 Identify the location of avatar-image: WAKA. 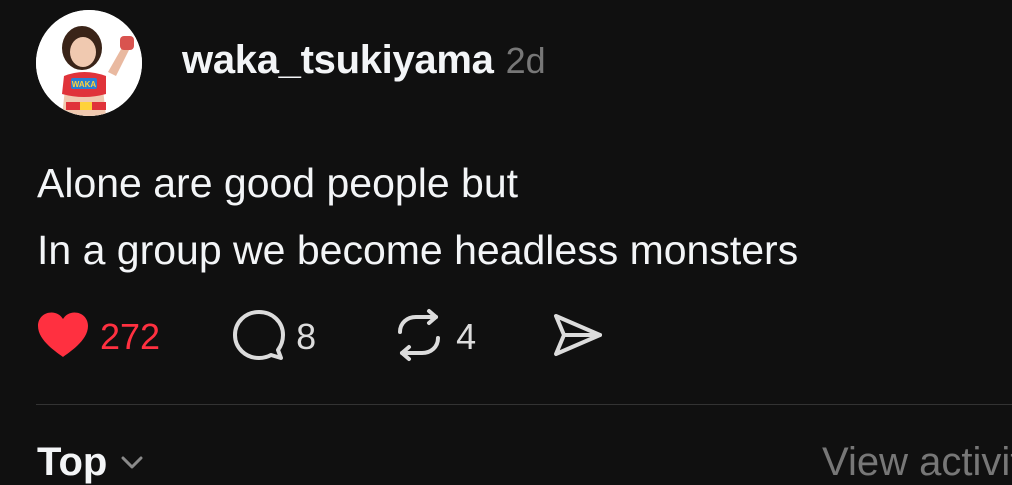
(89, 63).